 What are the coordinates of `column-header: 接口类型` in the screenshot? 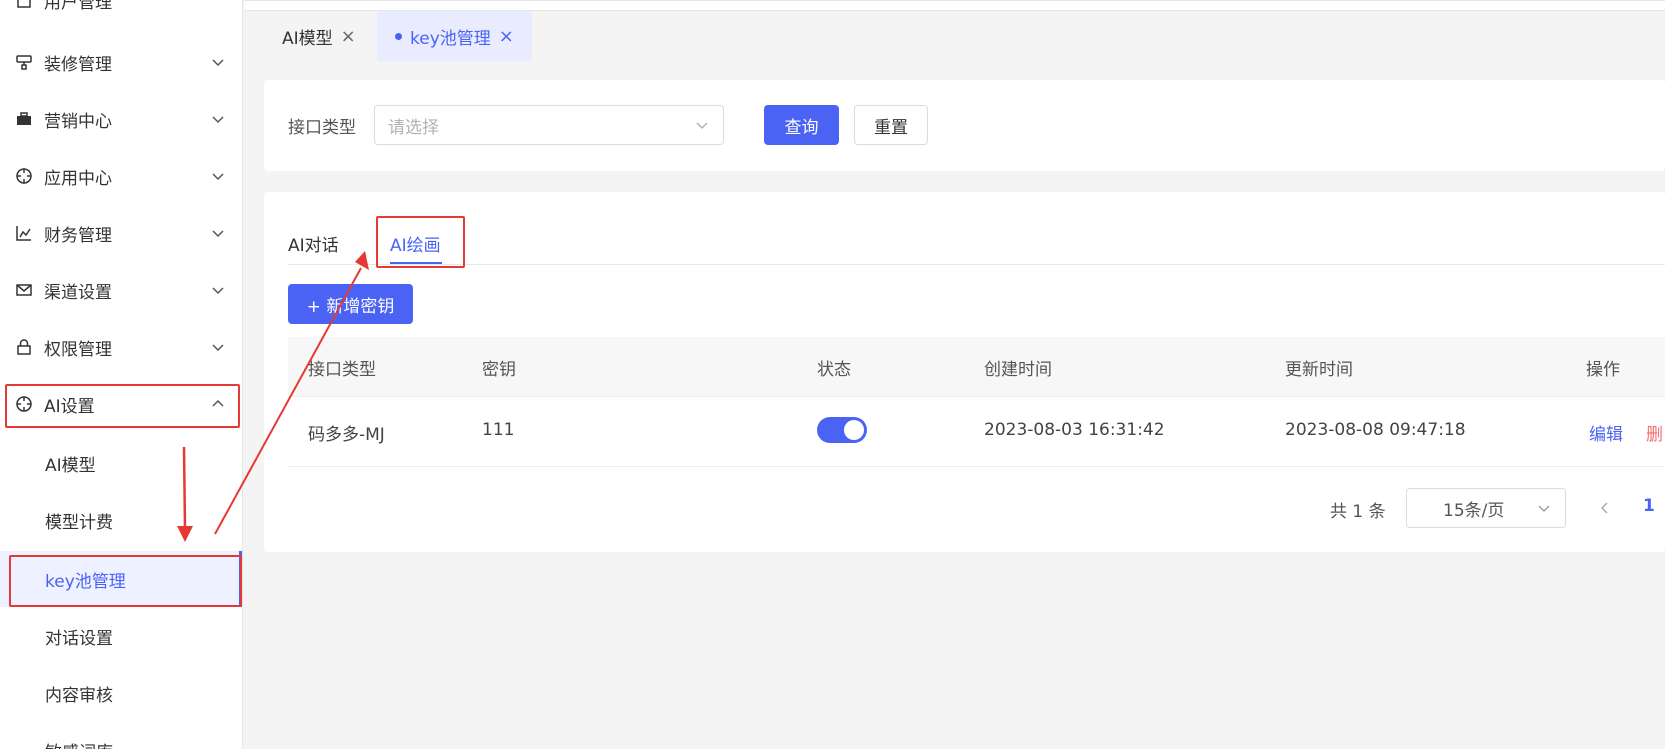 It's located at (342, 370).